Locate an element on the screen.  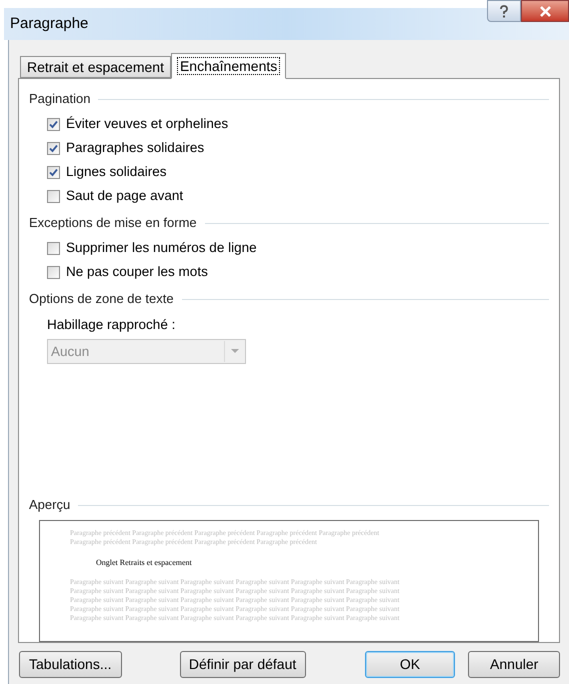
group-label: Options de zone de texte is located at coordinates (101, 299).